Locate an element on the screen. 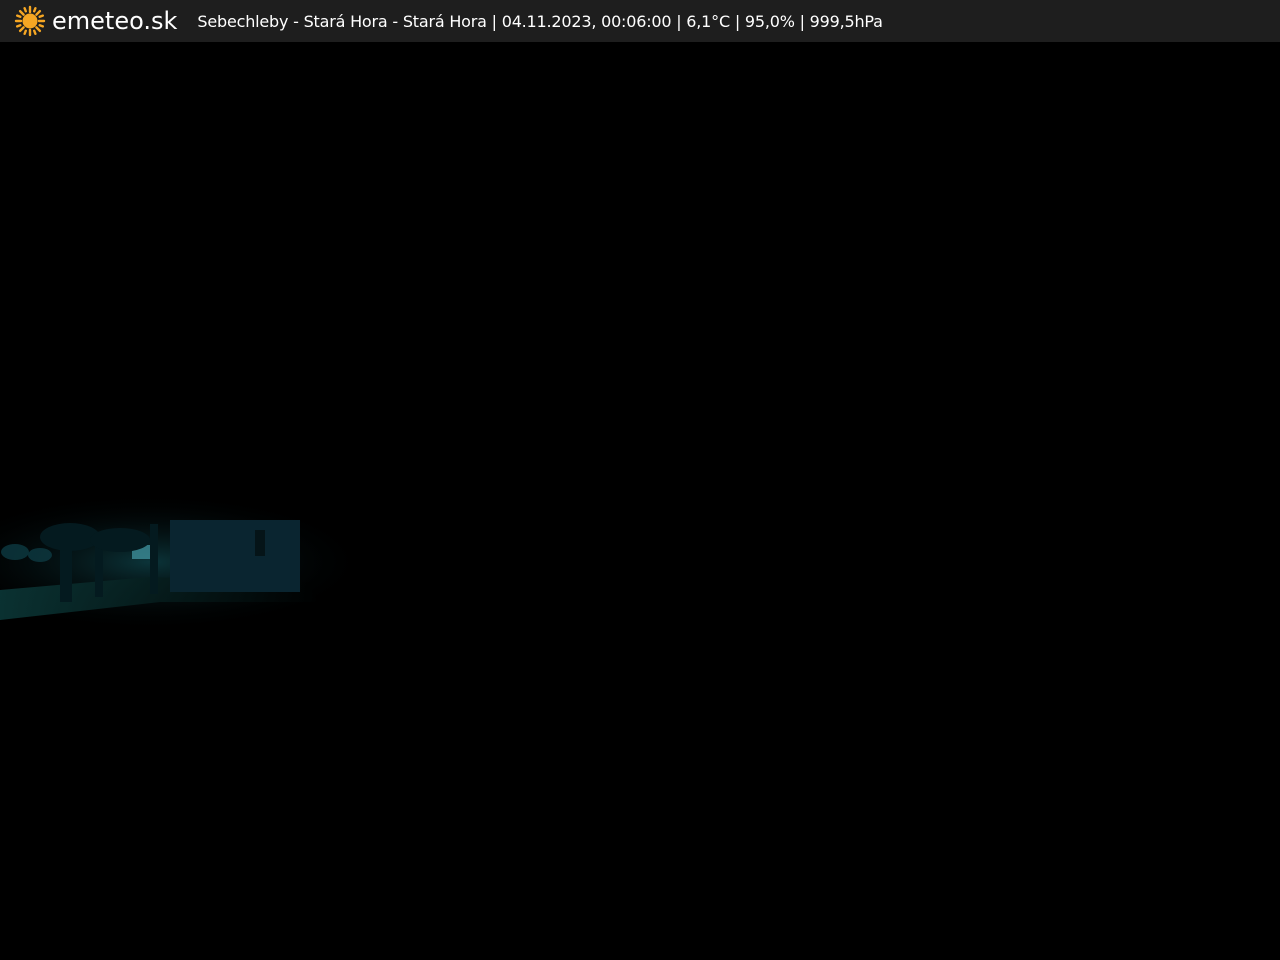 The image size is (1280, 960). building-window is located at coordinates (260, 543).